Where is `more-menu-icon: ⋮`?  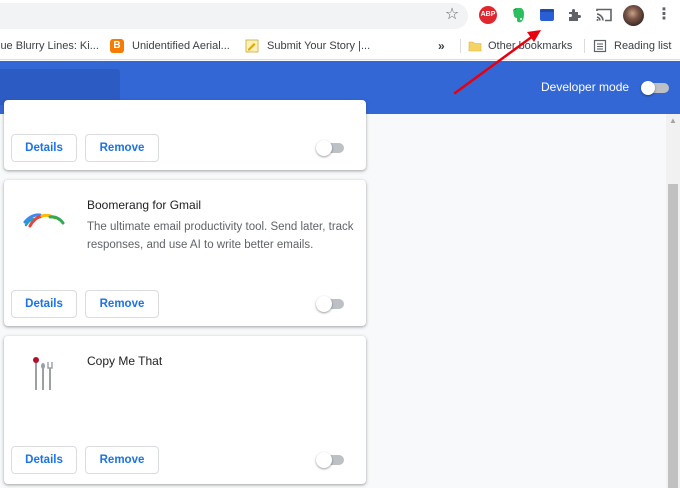 more-menu-icon: ⋮ is located at coordinates (664, 15).